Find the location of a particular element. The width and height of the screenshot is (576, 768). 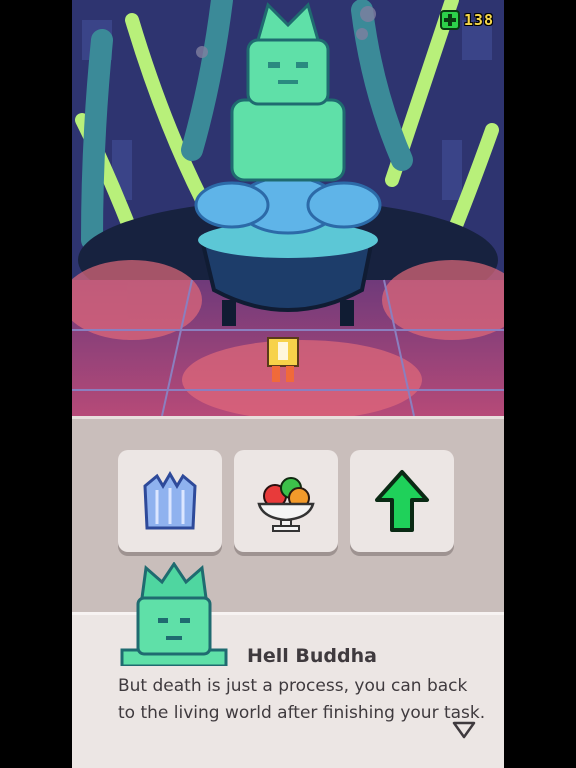

speaker-name: Hell Buddha is located at coordinates (312, 656).